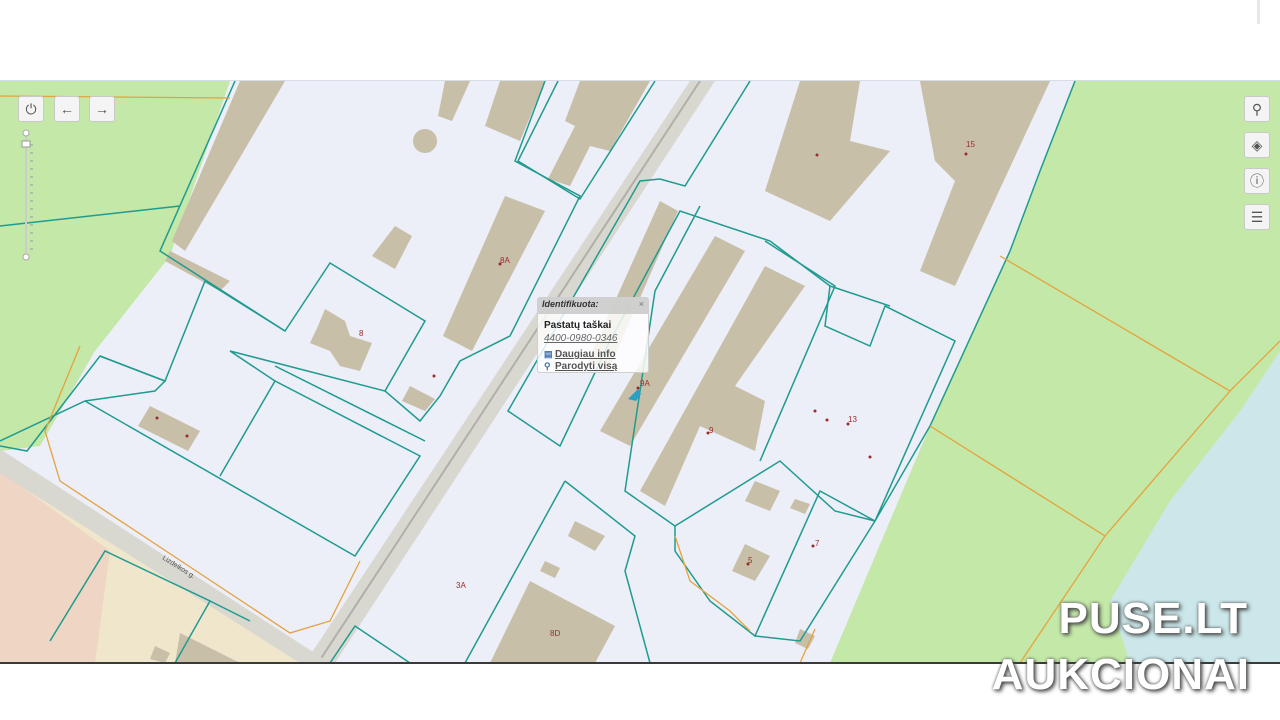 This screenshot has width=1280, height=720. I want to click on more-info-link: ▤ Daugiau info, so click(580, 354).